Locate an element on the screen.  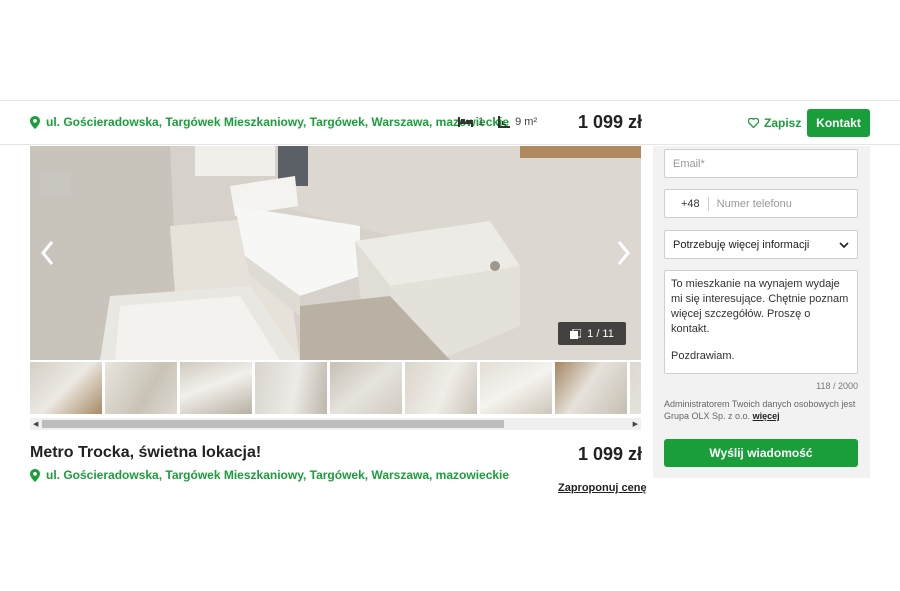
offer-price-link: Zaproponuj cenę is located at coordinates (602, 488).